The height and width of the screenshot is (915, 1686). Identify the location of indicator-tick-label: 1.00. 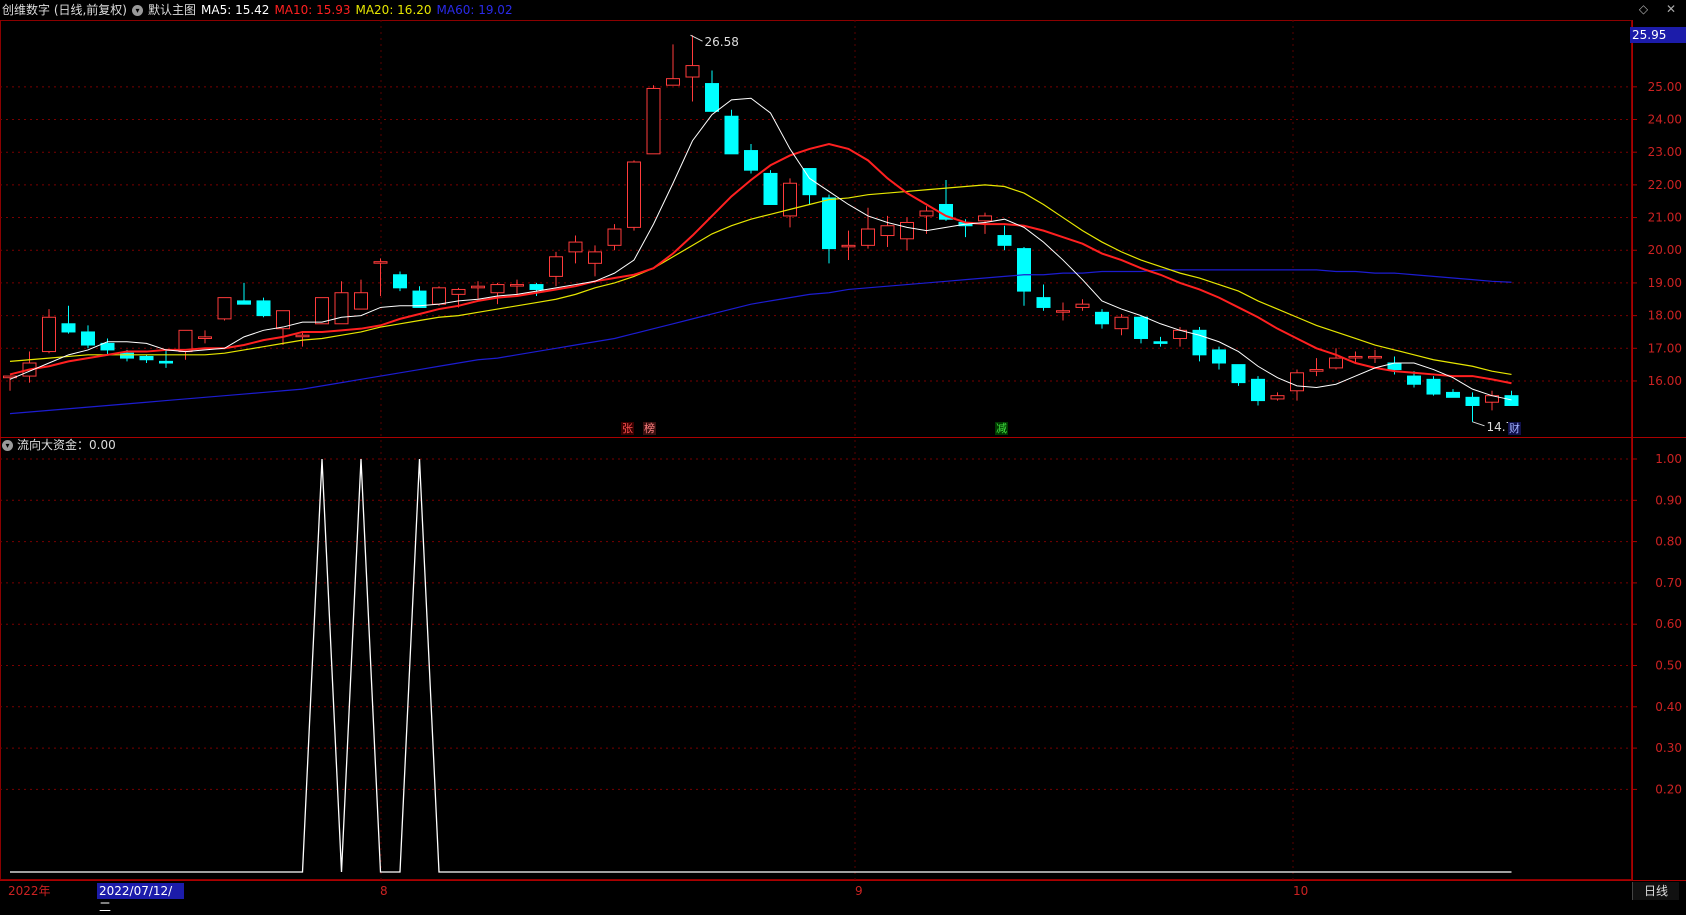
(1668, 459).